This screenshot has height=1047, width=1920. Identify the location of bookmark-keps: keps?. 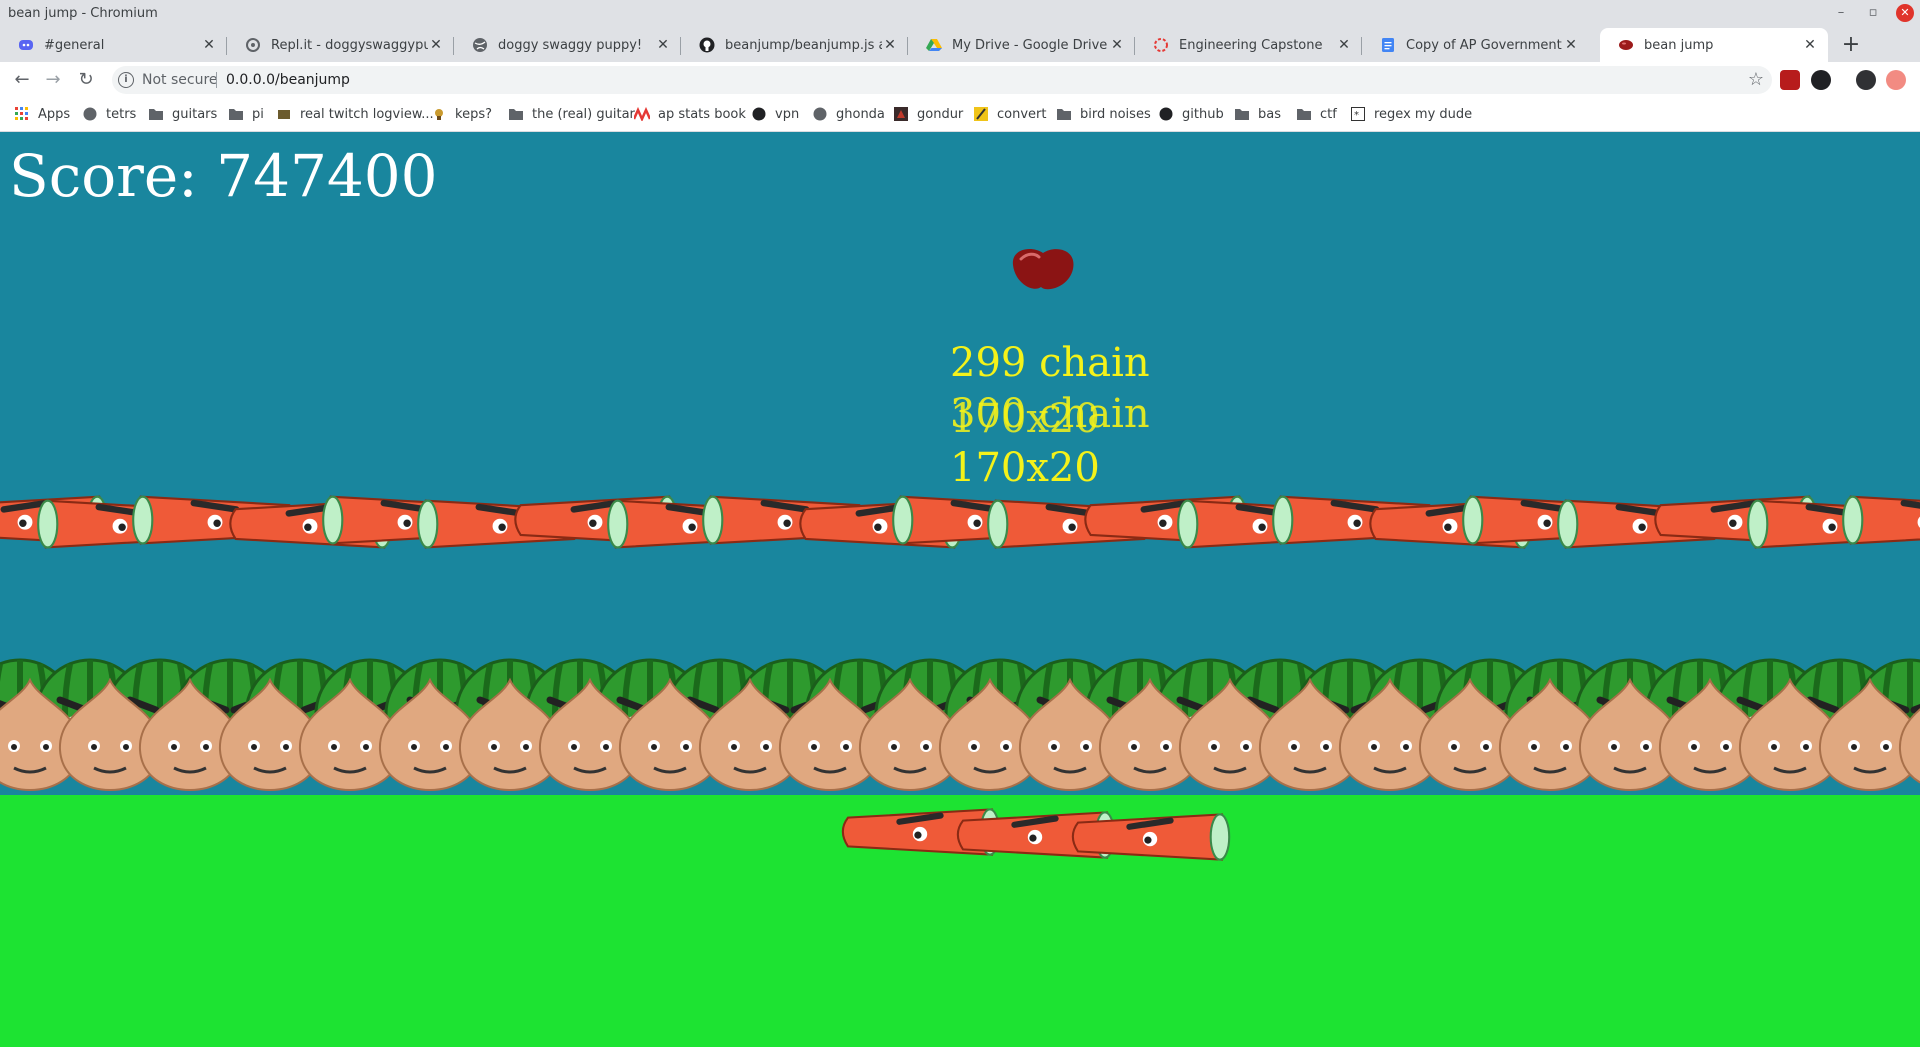
(461, 114).